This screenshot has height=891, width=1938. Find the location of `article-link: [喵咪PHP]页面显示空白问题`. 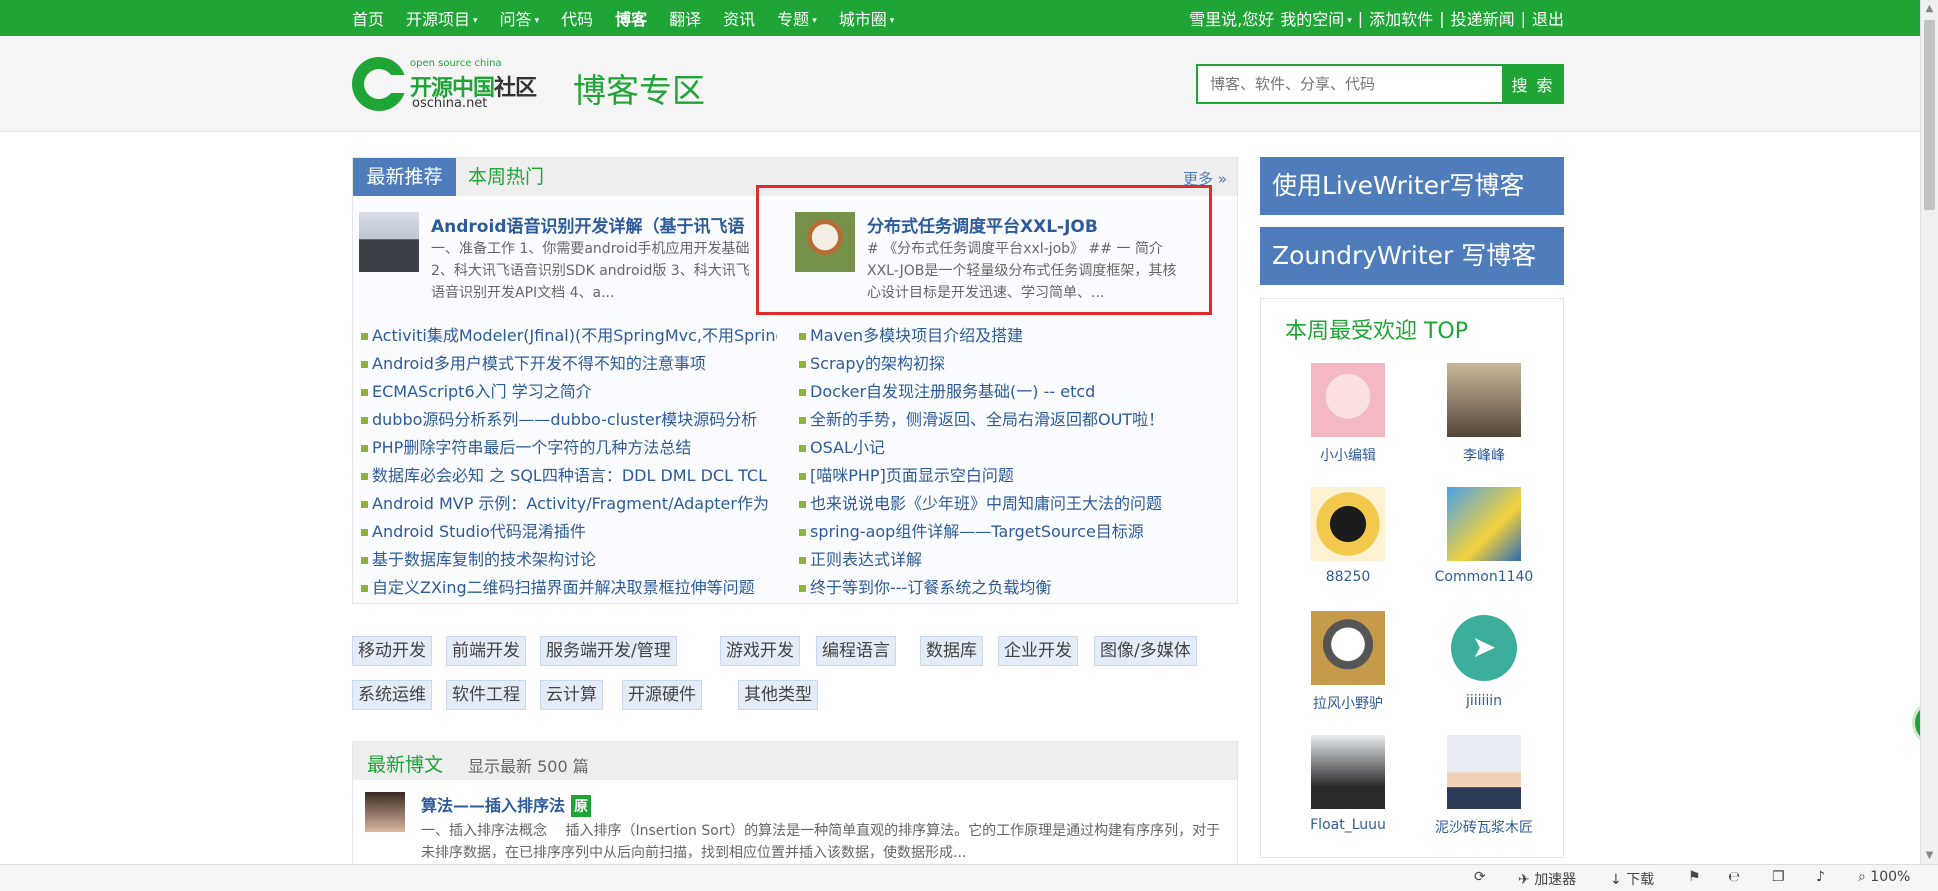

article-link: [喵咪PHP]页面显示空白问题 is located at coordinates (1005, 476).